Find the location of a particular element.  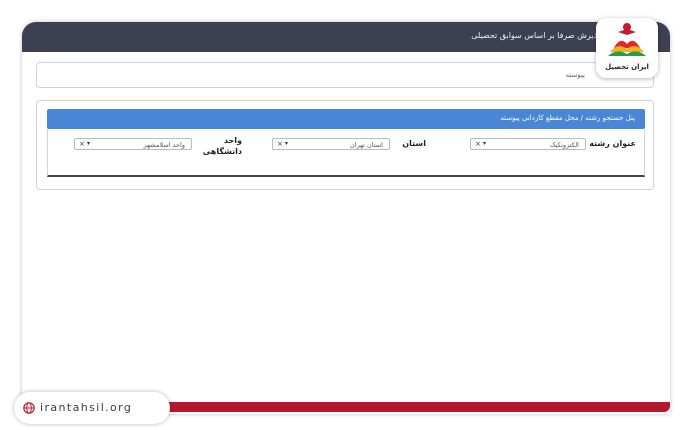

site-url-badge: irantahsil.org is located at coordinates (92, 408).